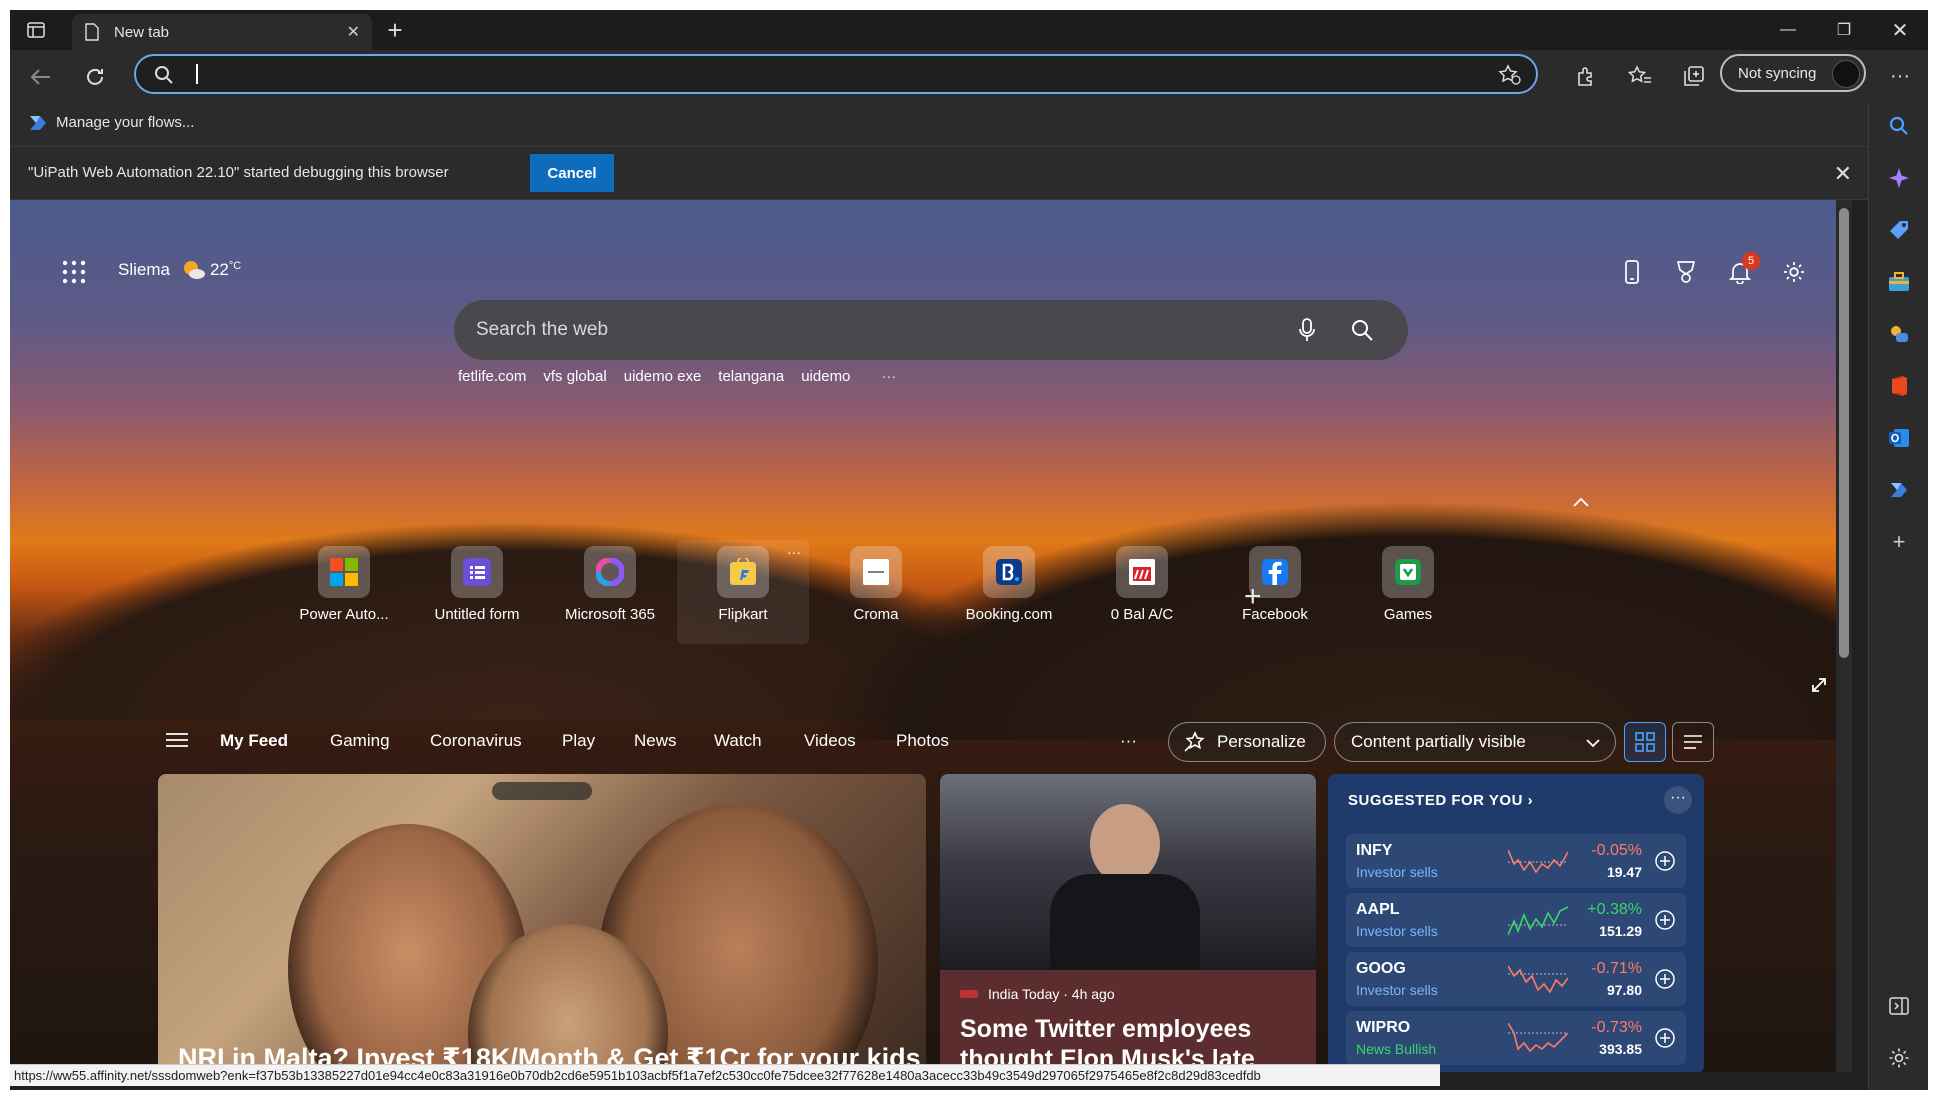 The height and width of the screenshot is (1098, 1938). I want to click on personalize-button: Personalize, so click(1247, 742).